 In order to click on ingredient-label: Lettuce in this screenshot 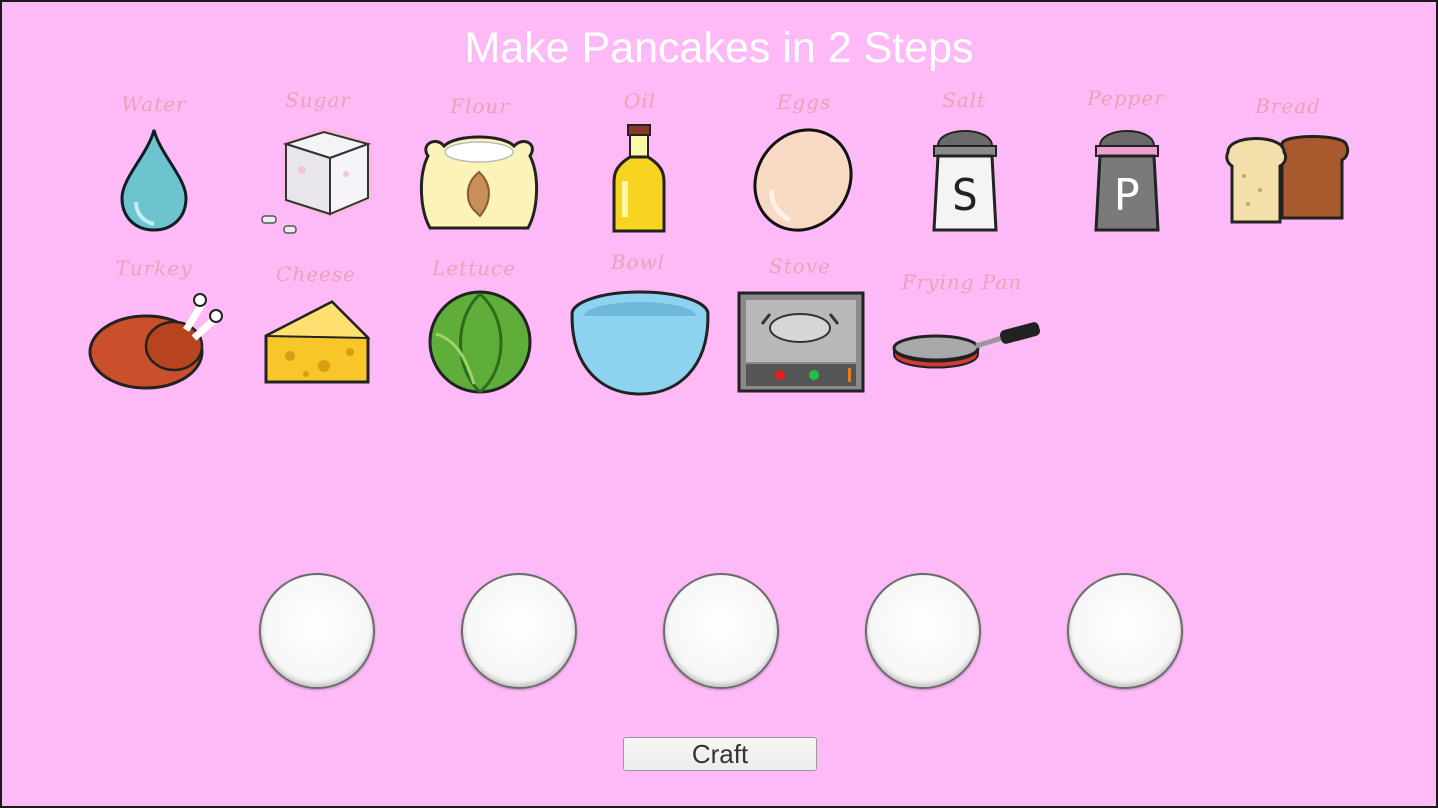, I will do `click(474, 268)`.